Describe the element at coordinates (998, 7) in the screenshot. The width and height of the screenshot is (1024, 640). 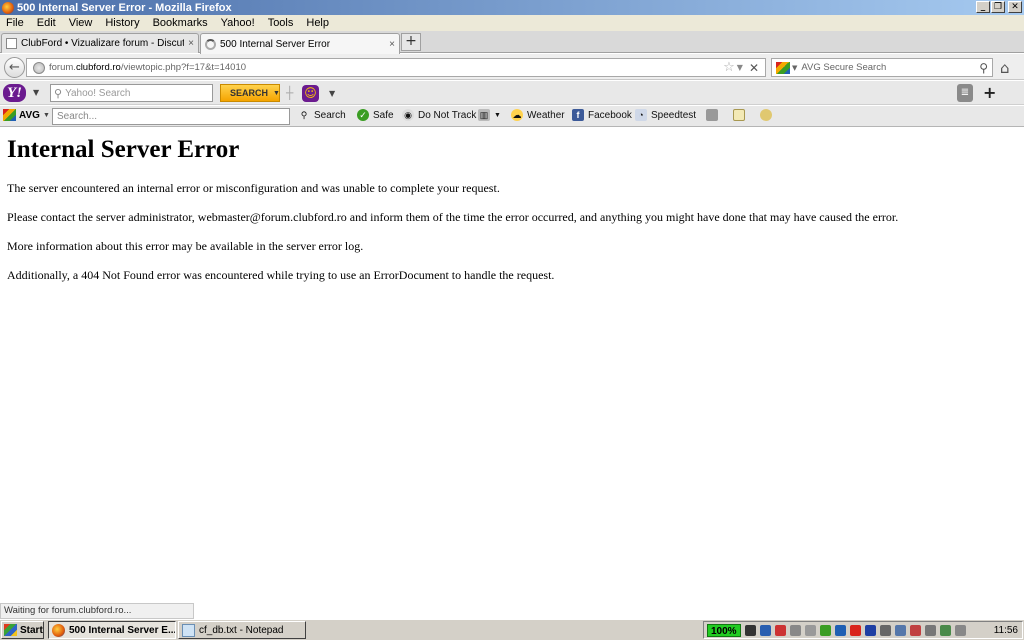
I see `maximize-button: ❐` at that location.